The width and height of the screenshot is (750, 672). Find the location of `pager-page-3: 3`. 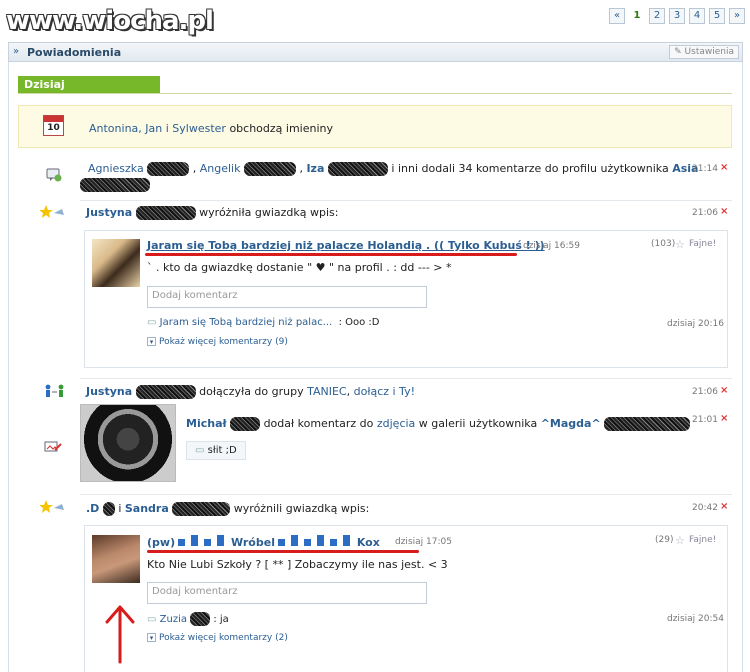

pager-page-3: 3 is located at coordinates (677, 16).